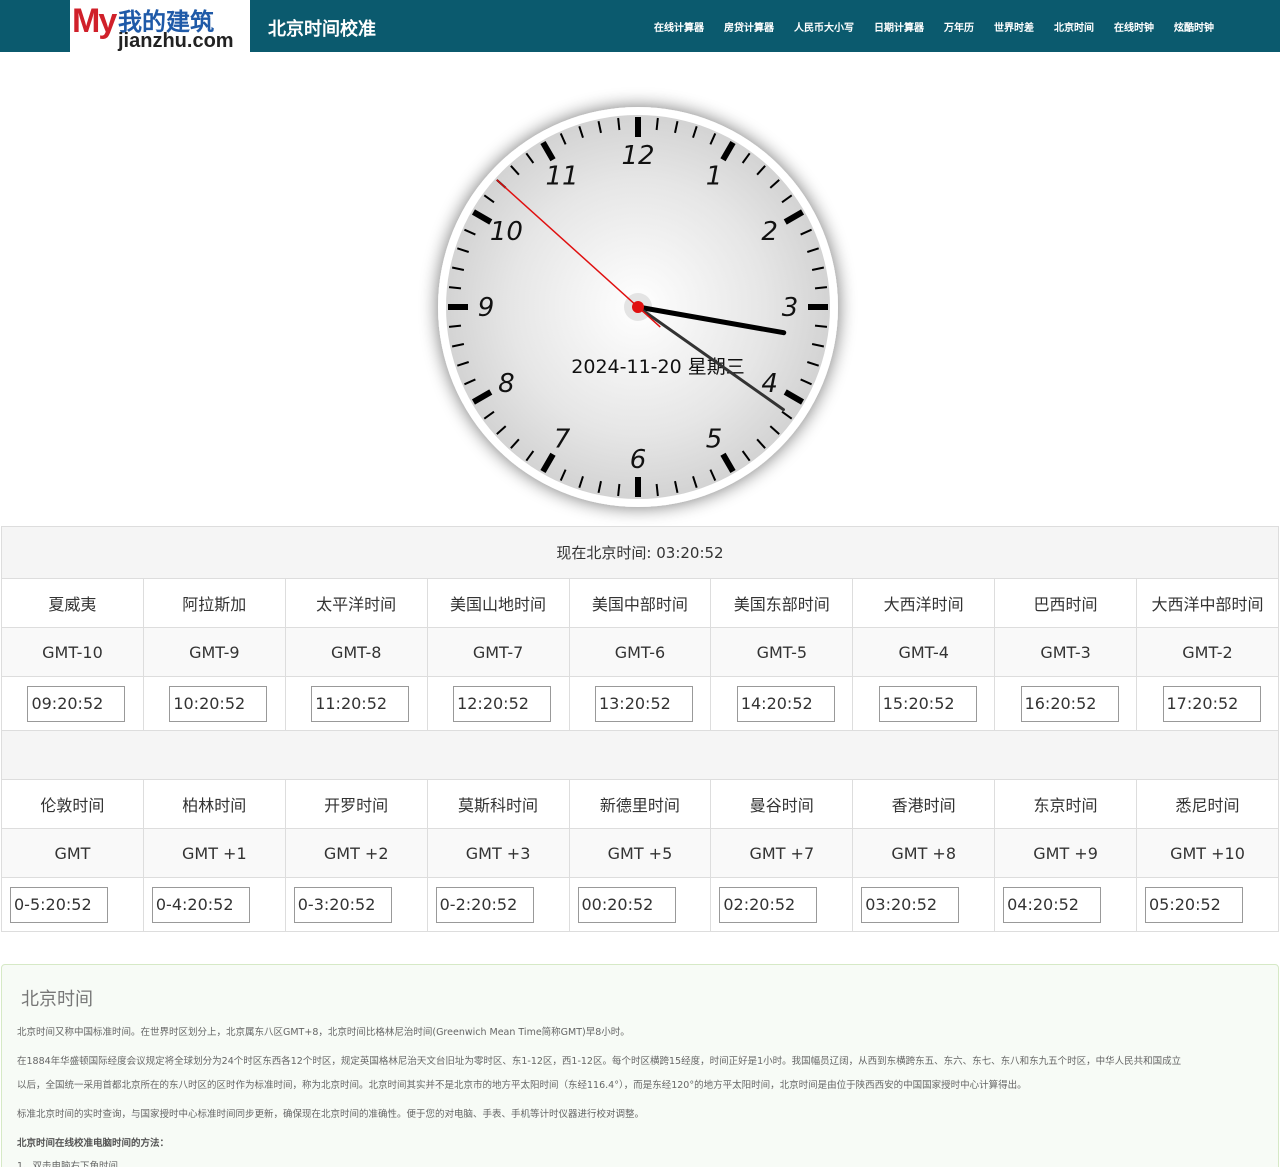 The width and height of the screenshot is (1280, 1167). I want to click on clock-numeral: 5, so click(714, 440).